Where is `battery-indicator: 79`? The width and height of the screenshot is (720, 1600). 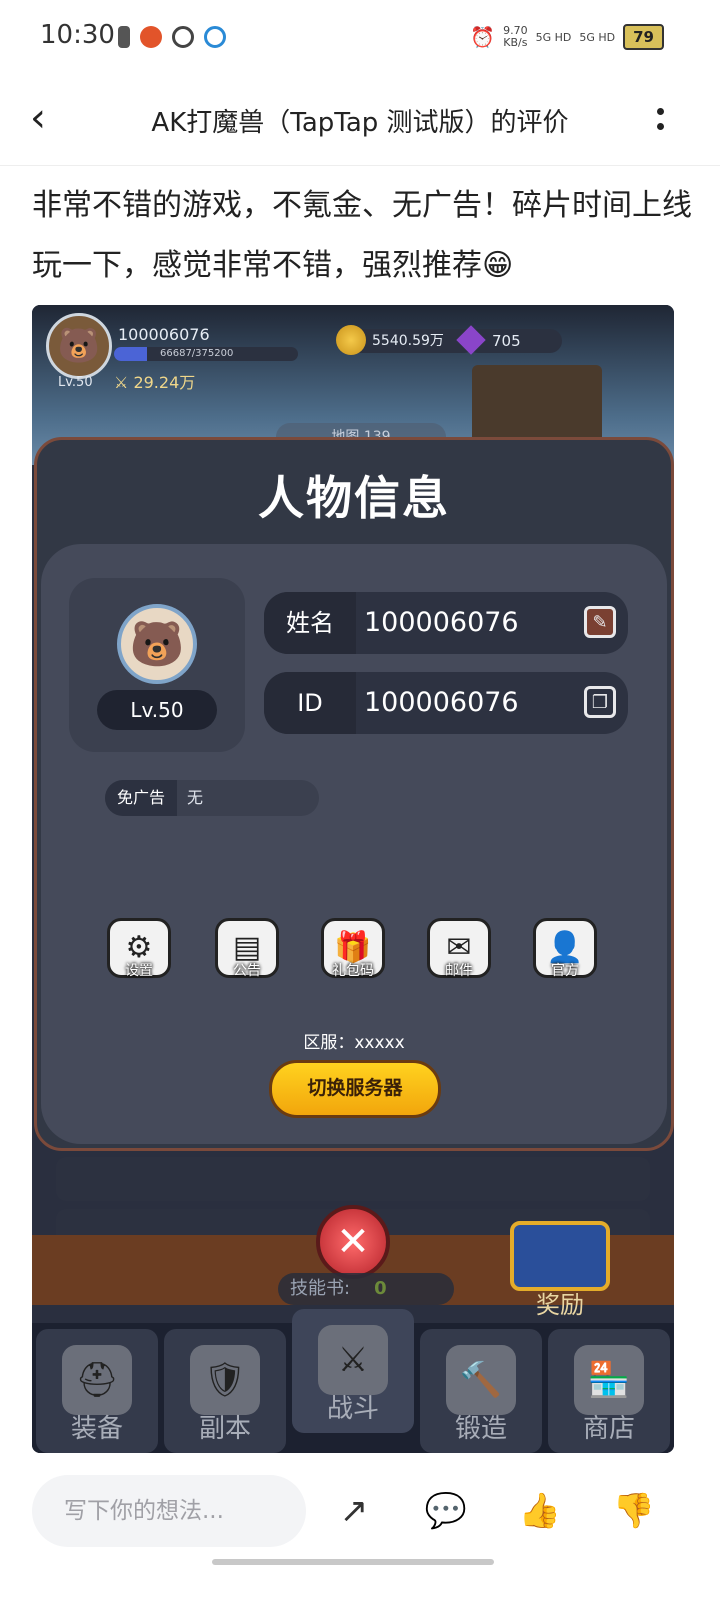 battery-indicator: 79 is located at coordinates (643, 37).